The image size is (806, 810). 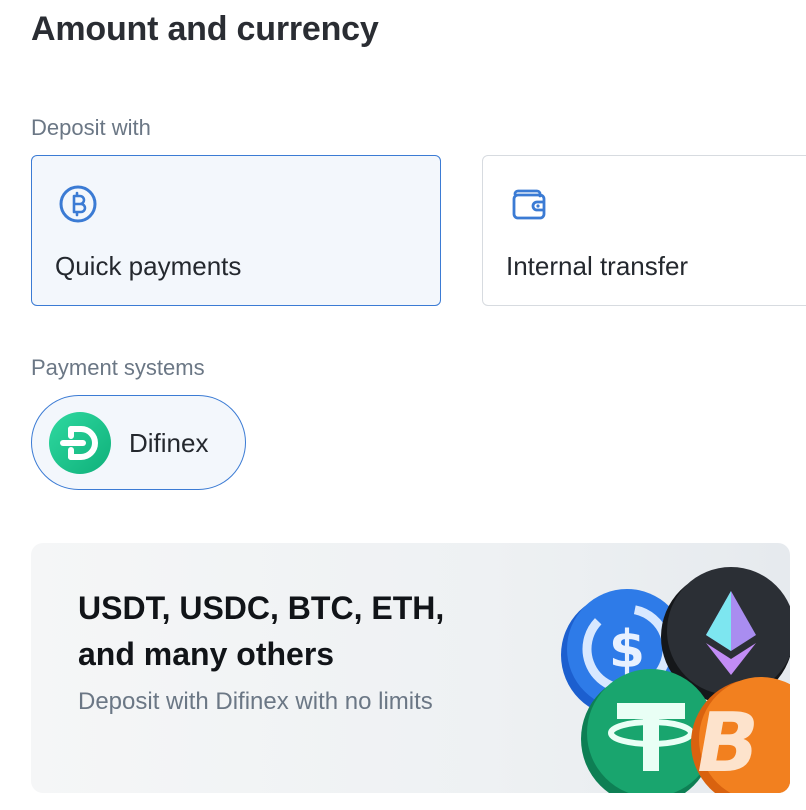 What do you see at coordinates (91, 127) in the screenshot?
I see `deposit-with-label: Deposit with` at bounding box center [91, 127].